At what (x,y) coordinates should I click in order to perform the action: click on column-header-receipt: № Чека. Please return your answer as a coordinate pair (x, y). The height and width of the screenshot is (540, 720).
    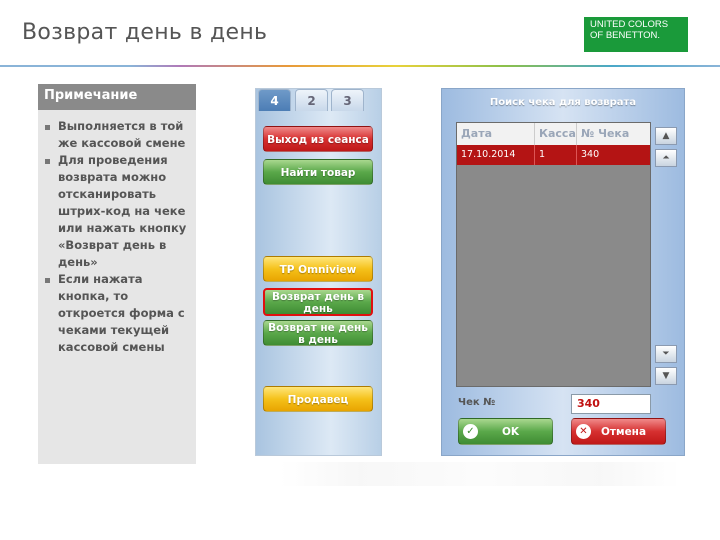
    Looking at the image, I should click on (613, 134).